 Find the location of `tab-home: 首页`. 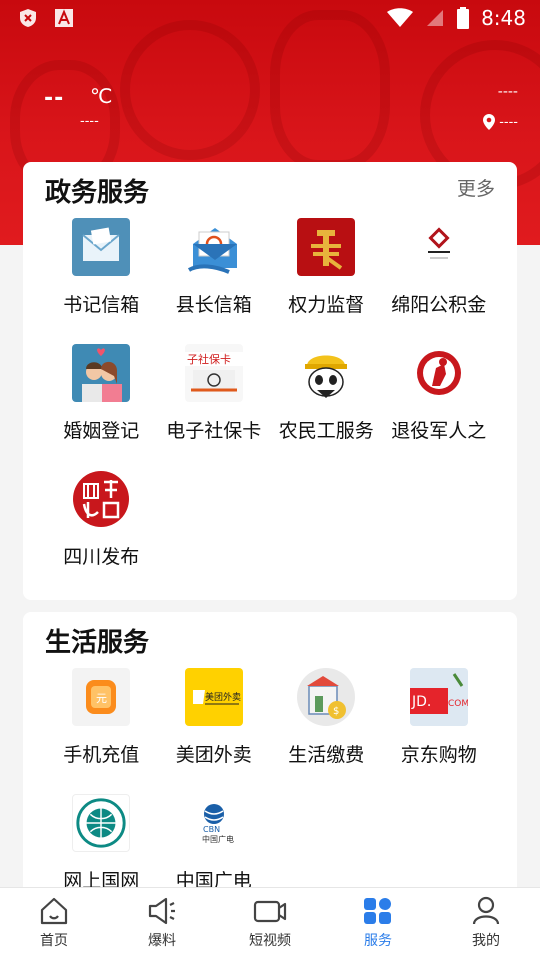

tab-home: 首页 is located at coordinates (54, 924).